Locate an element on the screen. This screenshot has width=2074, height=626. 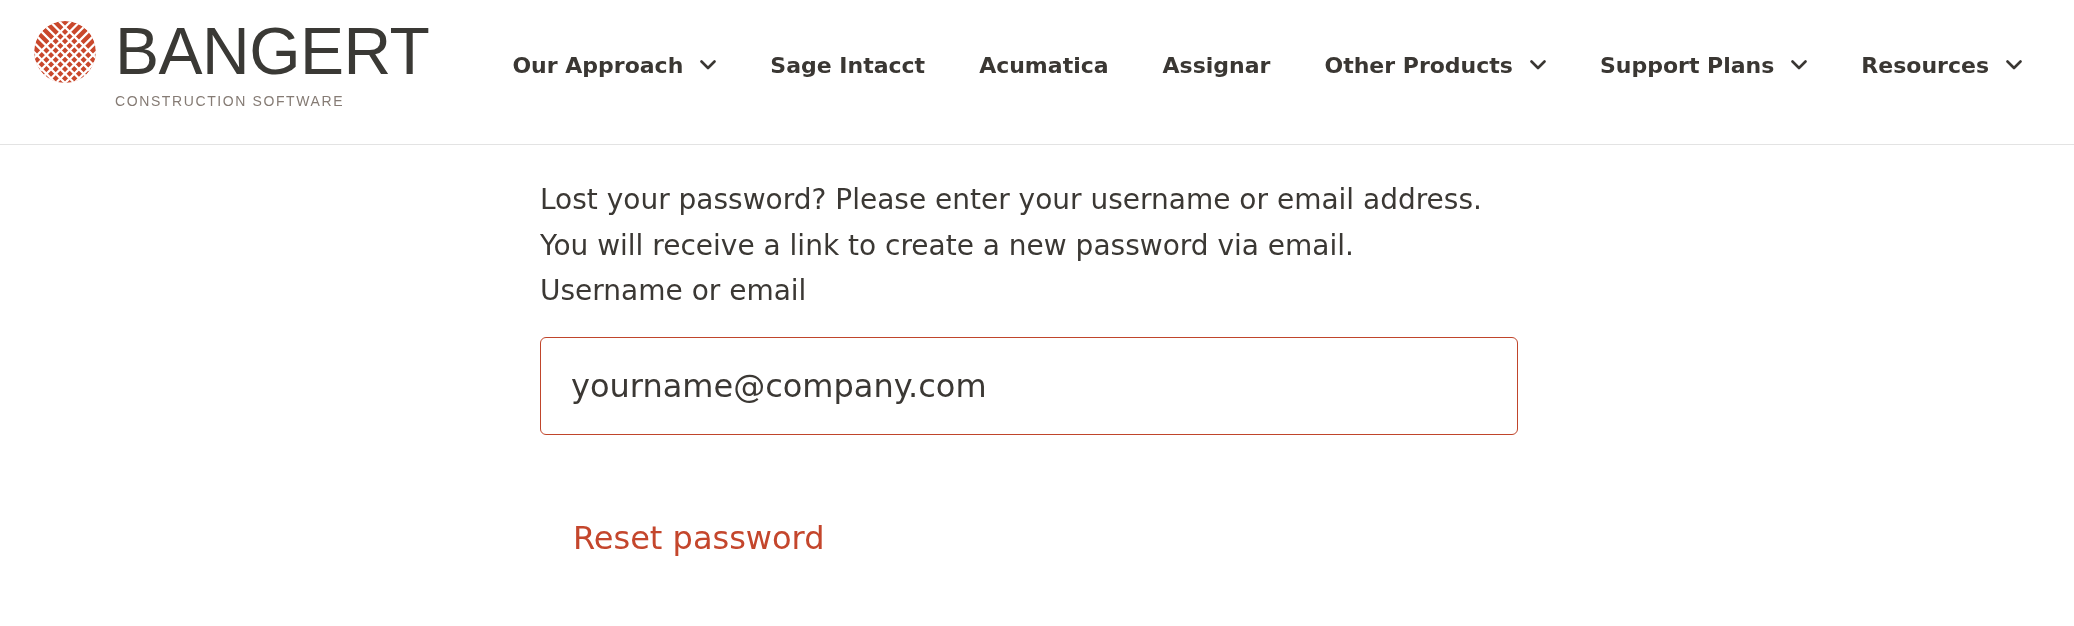
intro-text: Lost your password? Please enter your username or email address. is located at coordinates (1011, 200).